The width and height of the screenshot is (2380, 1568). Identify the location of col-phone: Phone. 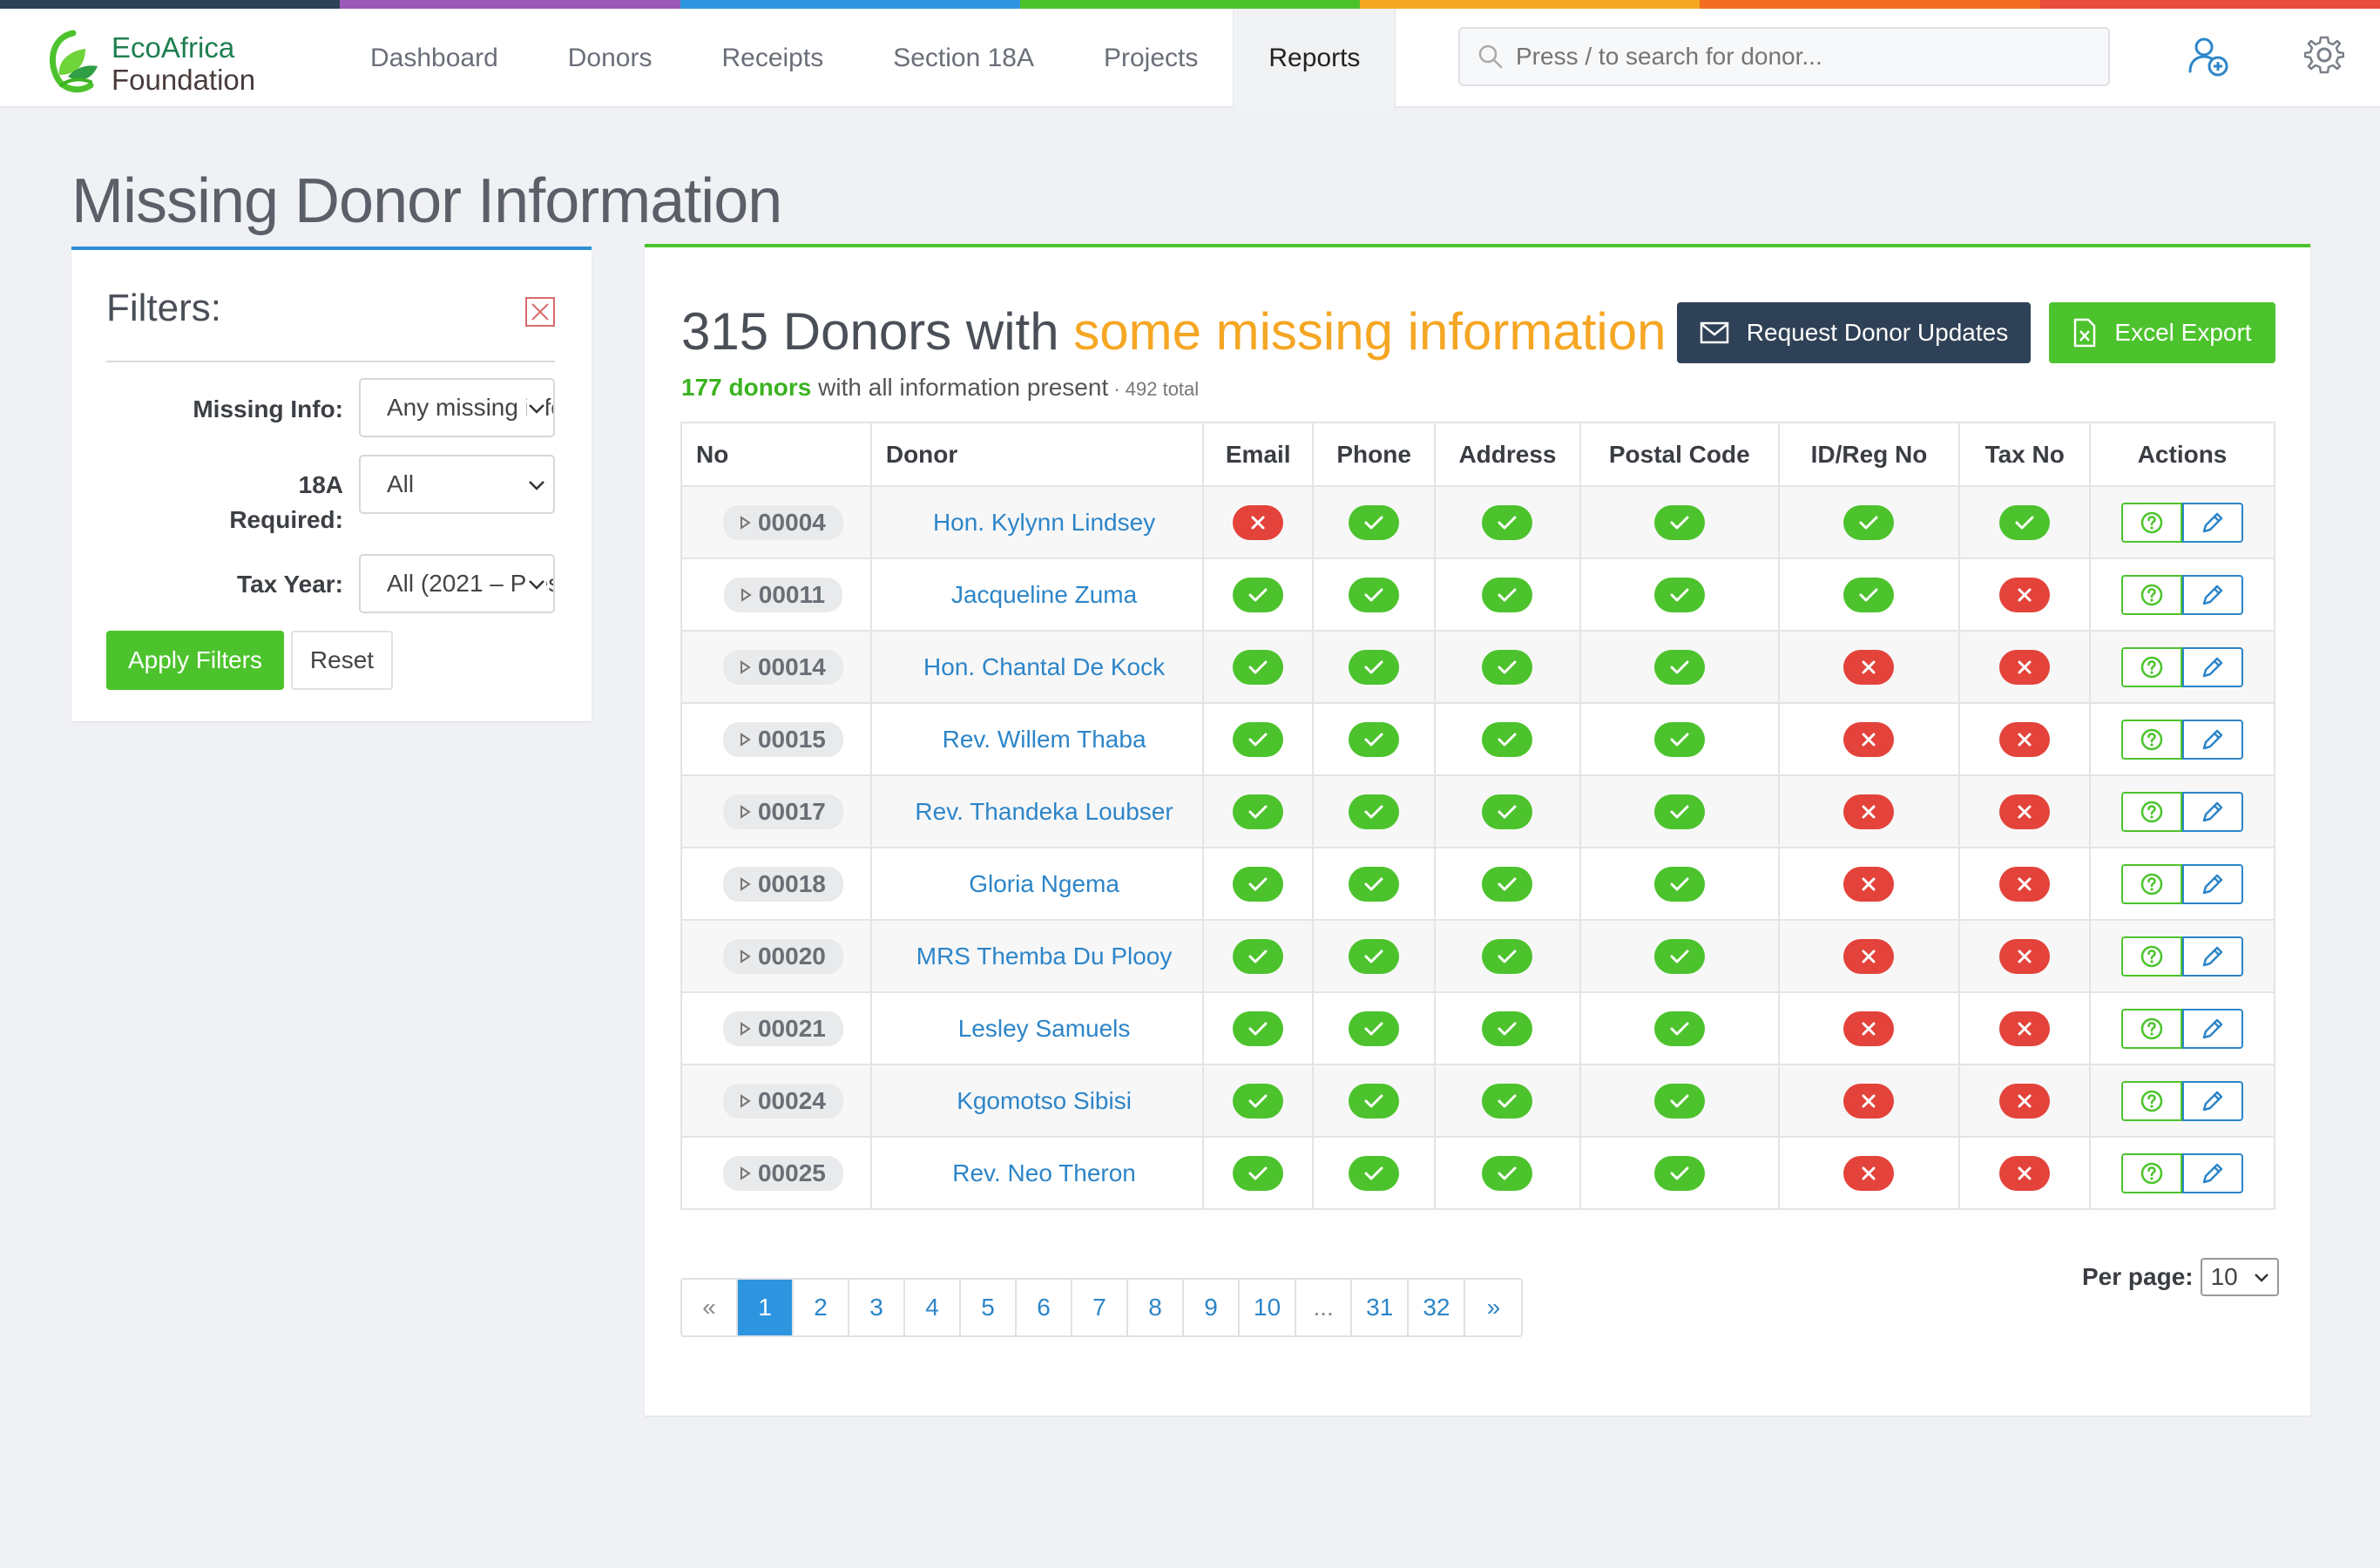
(1374, 455).